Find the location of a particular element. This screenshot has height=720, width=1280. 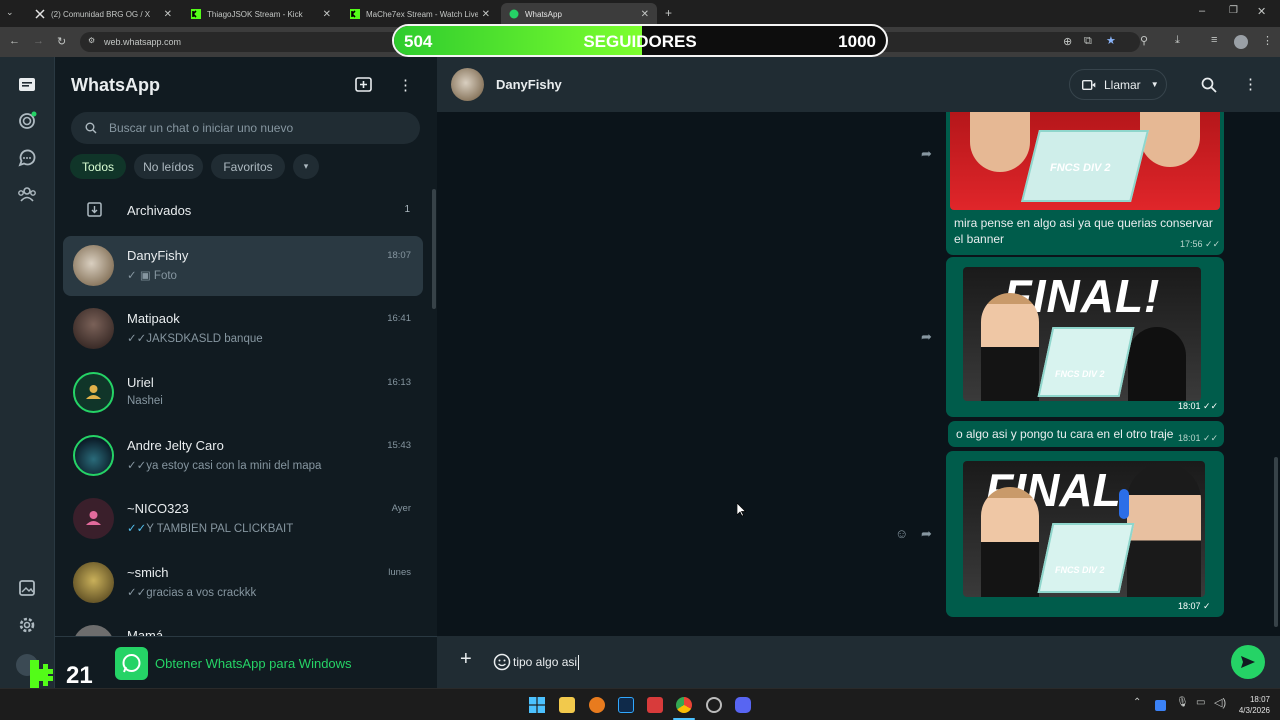

wps-office-icon is located at coordinates (655, 705).